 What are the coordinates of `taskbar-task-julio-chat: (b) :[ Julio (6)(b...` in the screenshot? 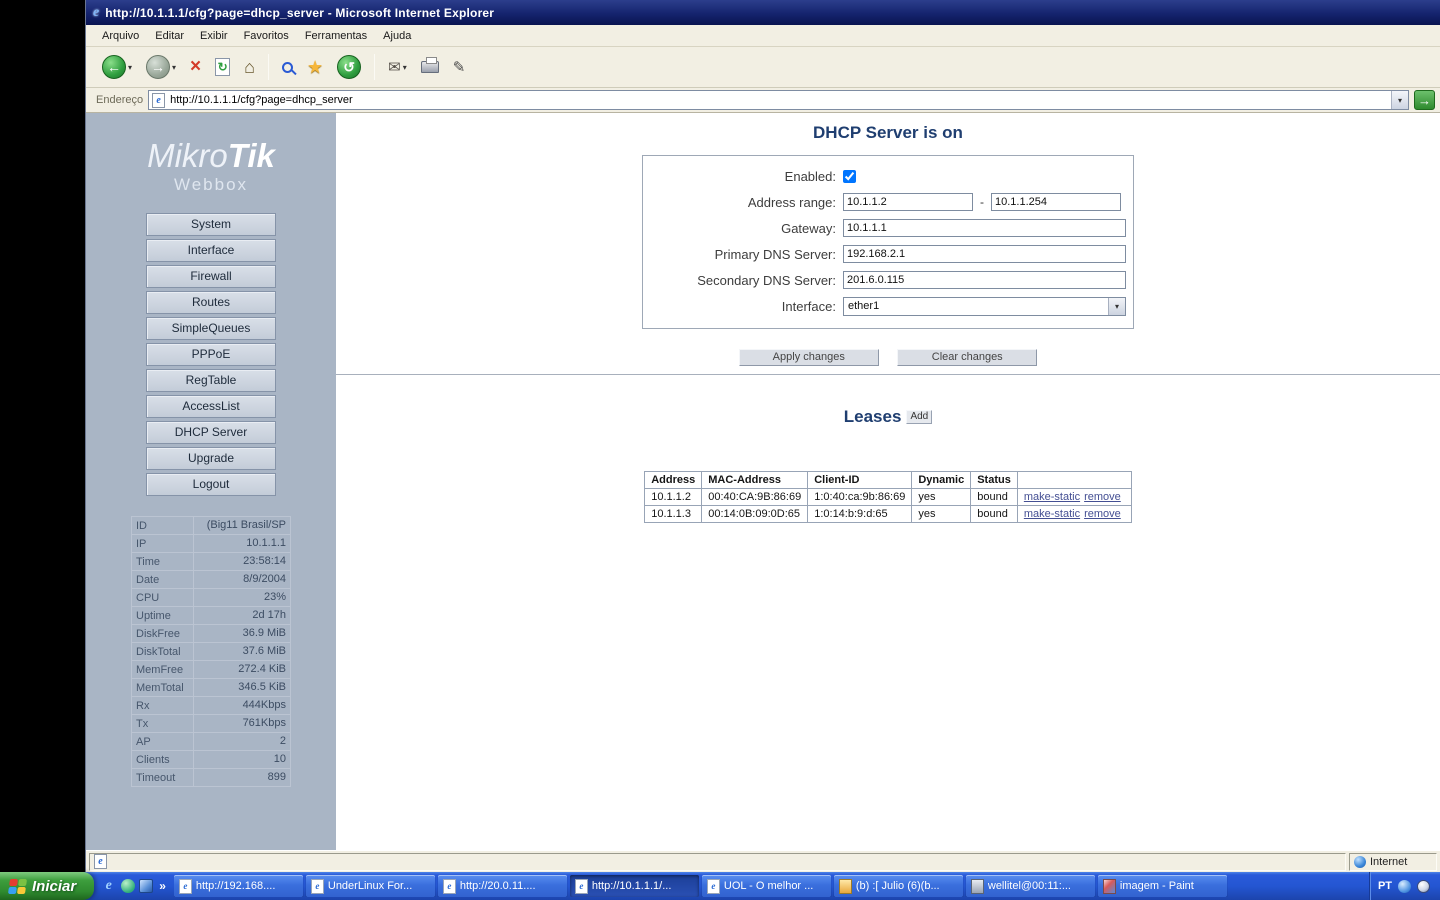 It's located at (898, 886).